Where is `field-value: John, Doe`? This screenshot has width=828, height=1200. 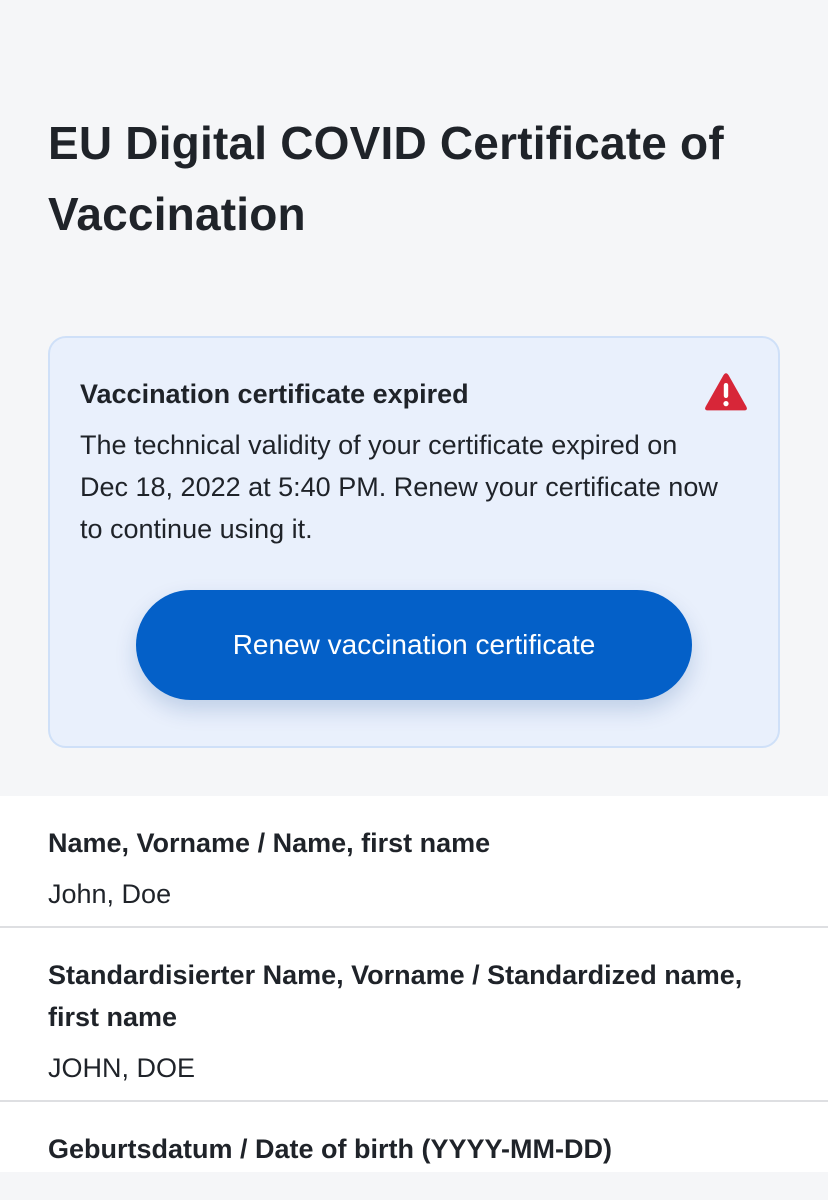
field-value: John, Doe is located at coordinates (110, 894).